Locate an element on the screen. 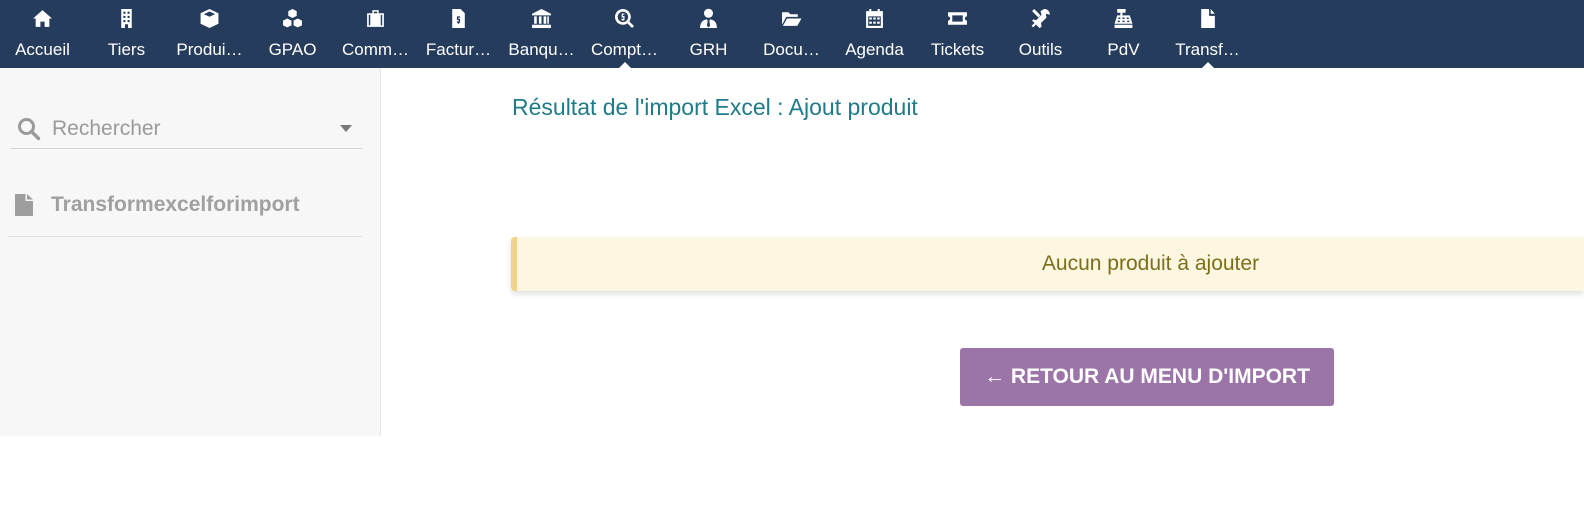 This screenshot has height=505, width=1584. building-icon is located at coordinates (126, 18).